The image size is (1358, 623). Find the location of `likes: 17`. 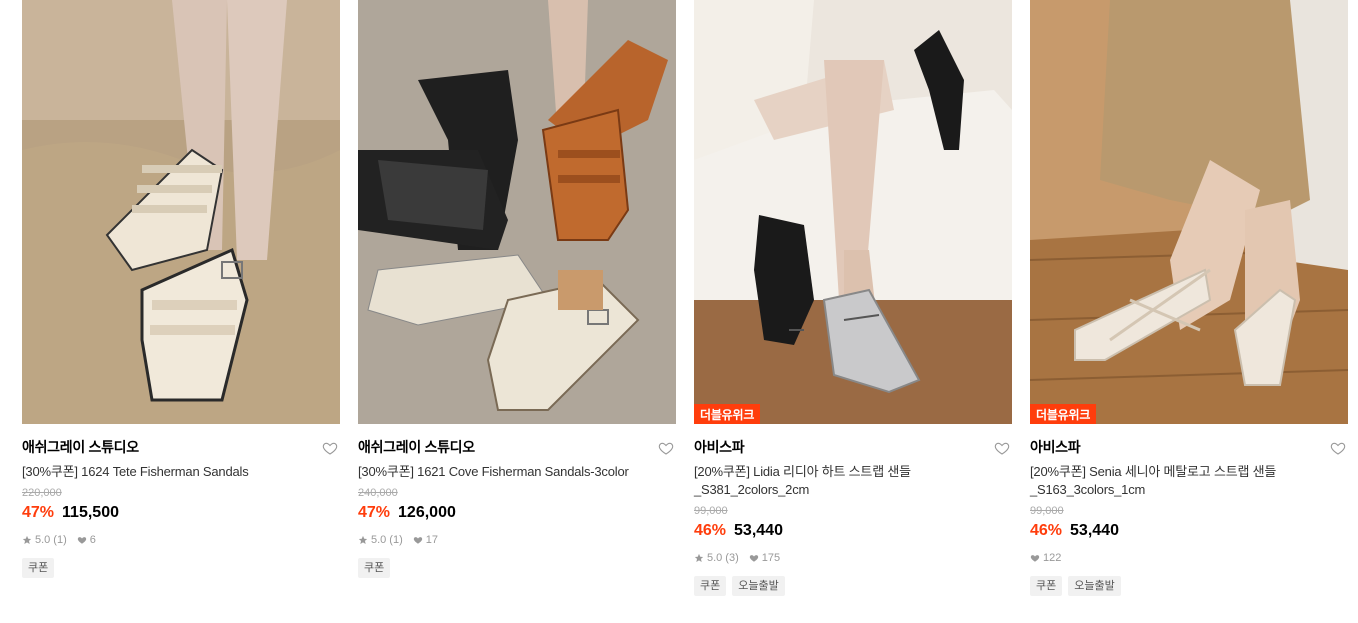

likes: 17 is located at coordinates (425, 540).